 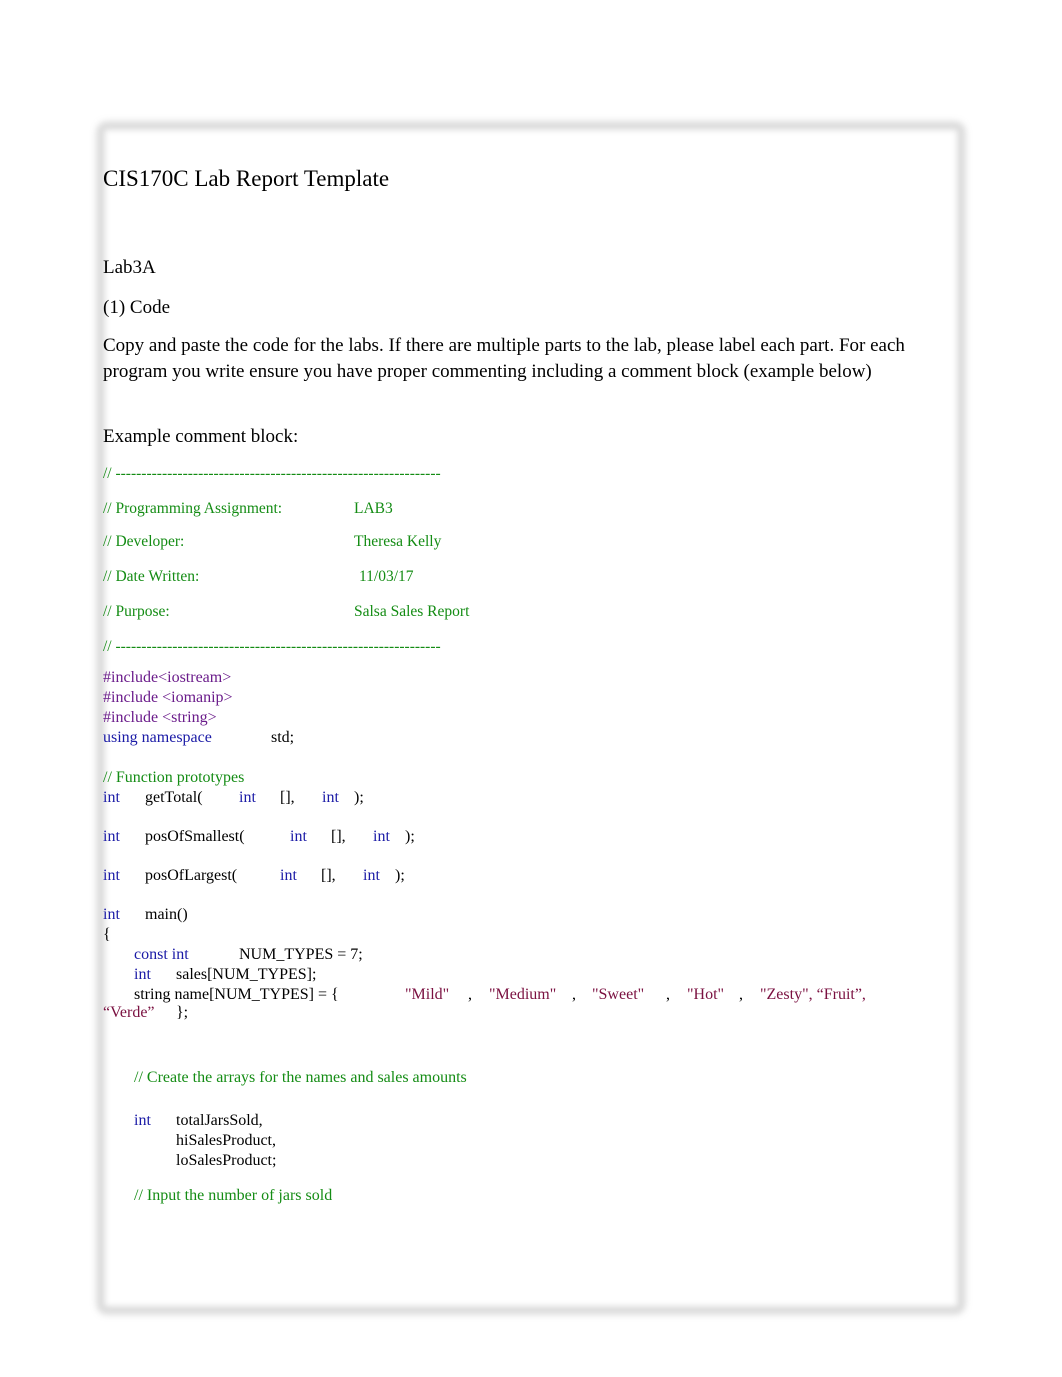 I want to click on section-heading: (1) Code, so click(x=137, y=307).